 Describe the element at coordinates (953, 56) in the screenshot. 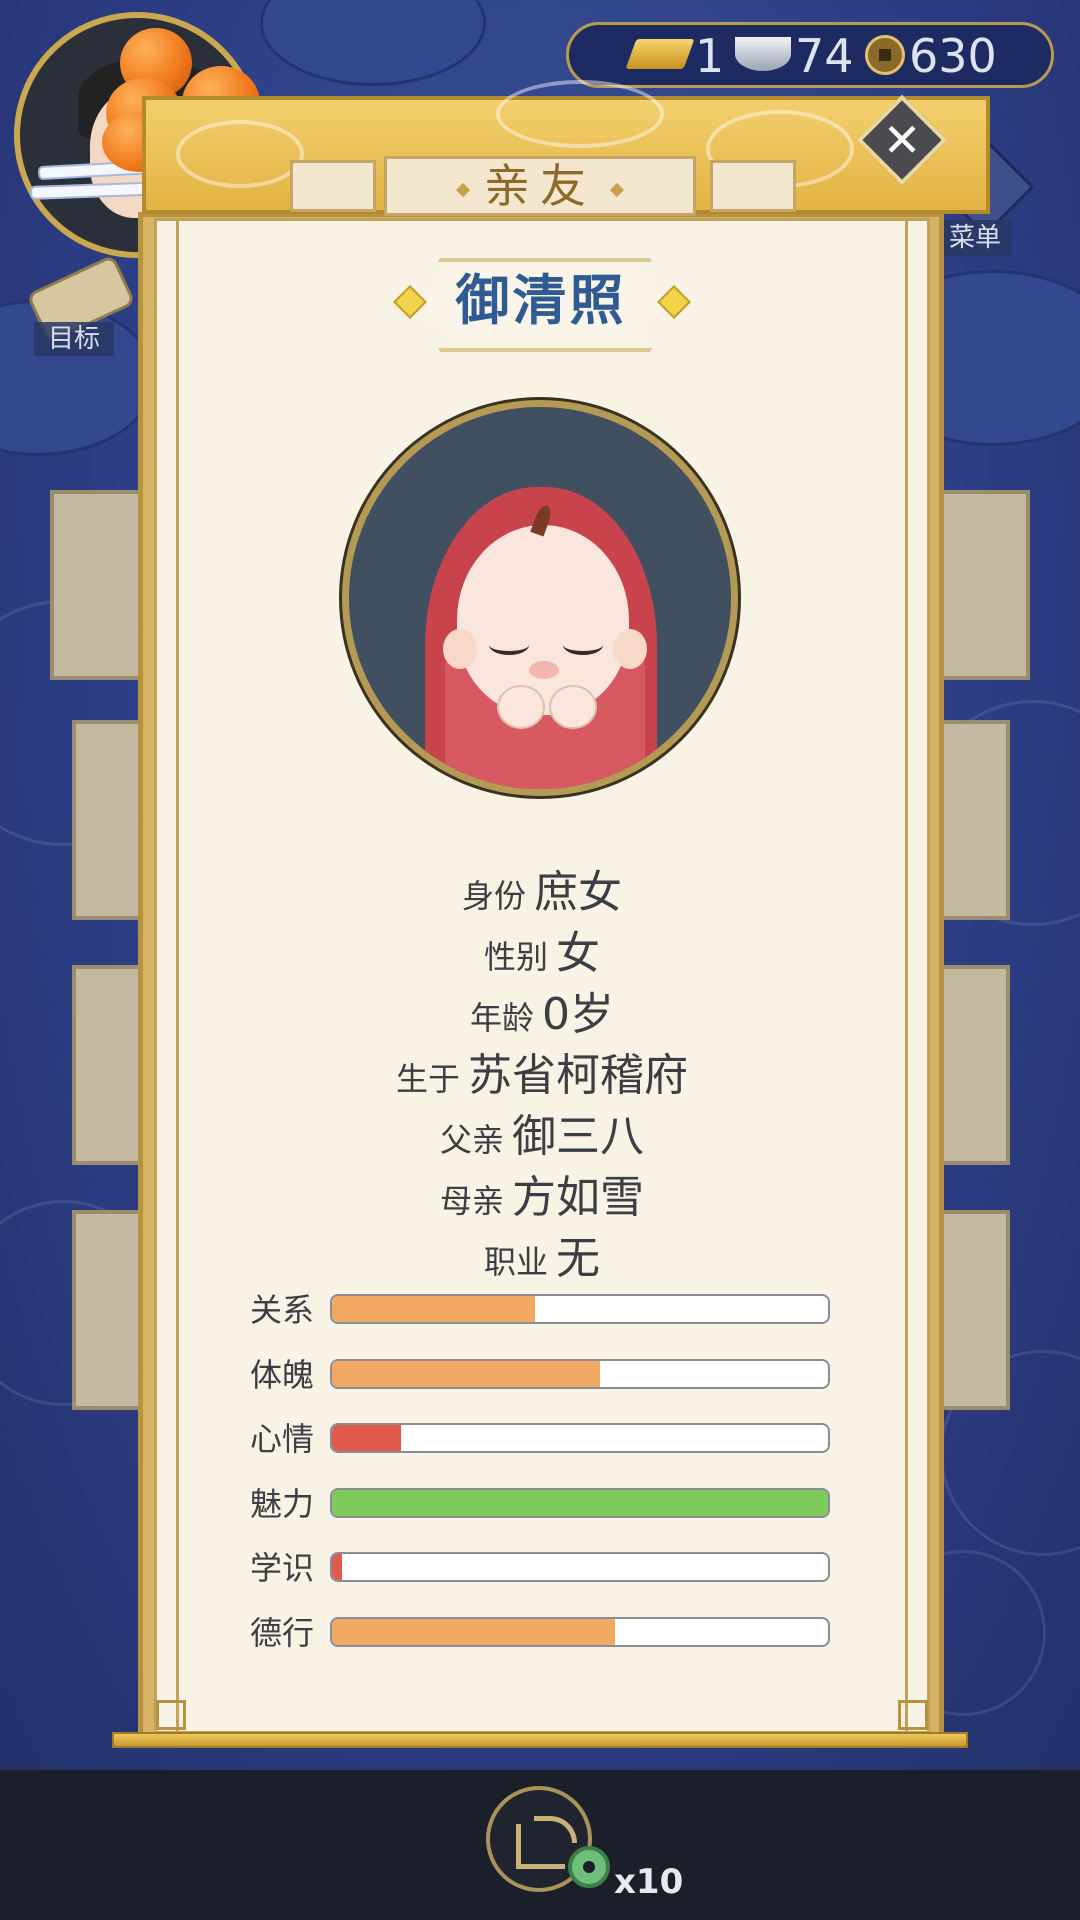

I see `copper-count: 630` at that location.